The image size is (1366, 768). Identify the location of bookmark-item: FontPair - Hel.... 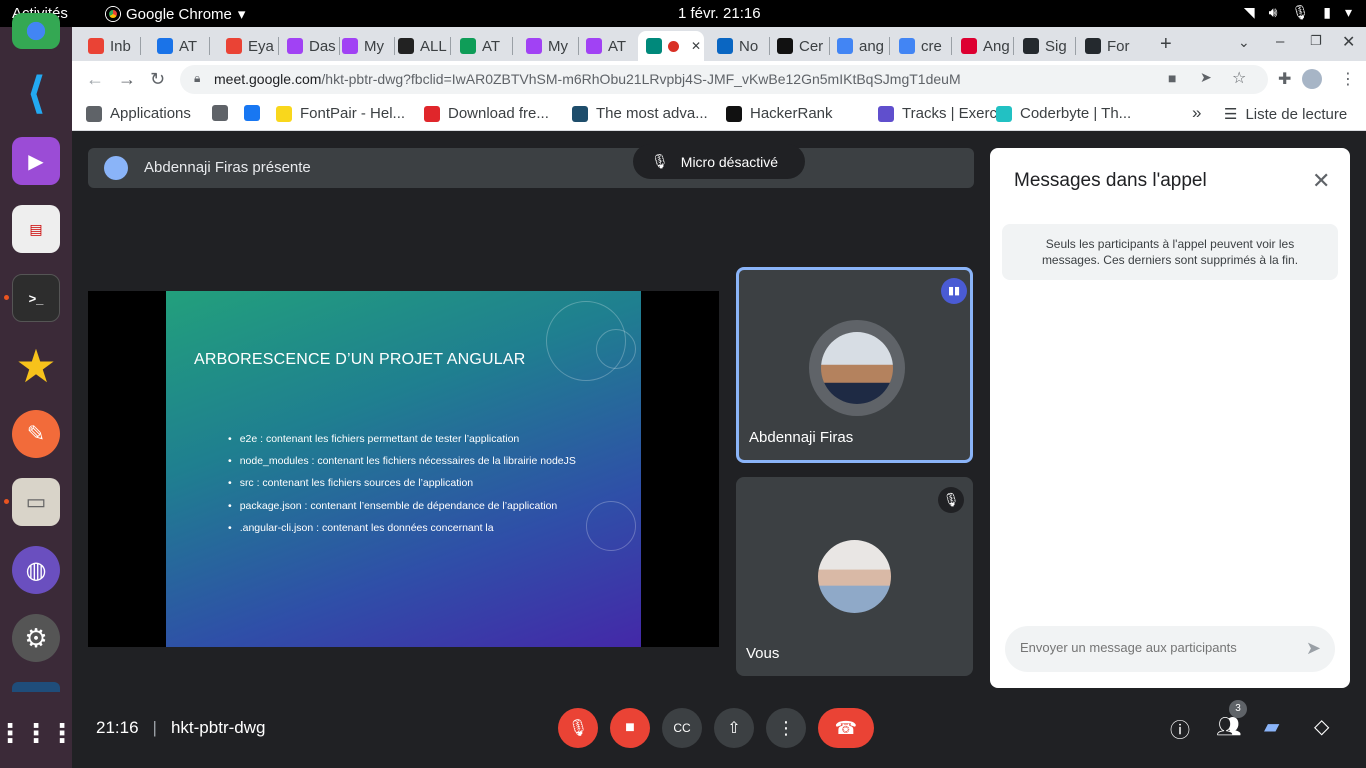
(340, 113).